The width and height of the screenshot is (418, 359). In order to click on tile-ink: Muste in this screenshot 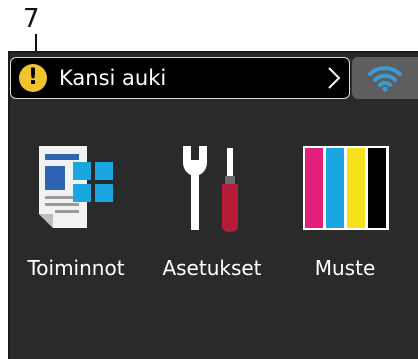, I will do `click(345, 215)`.